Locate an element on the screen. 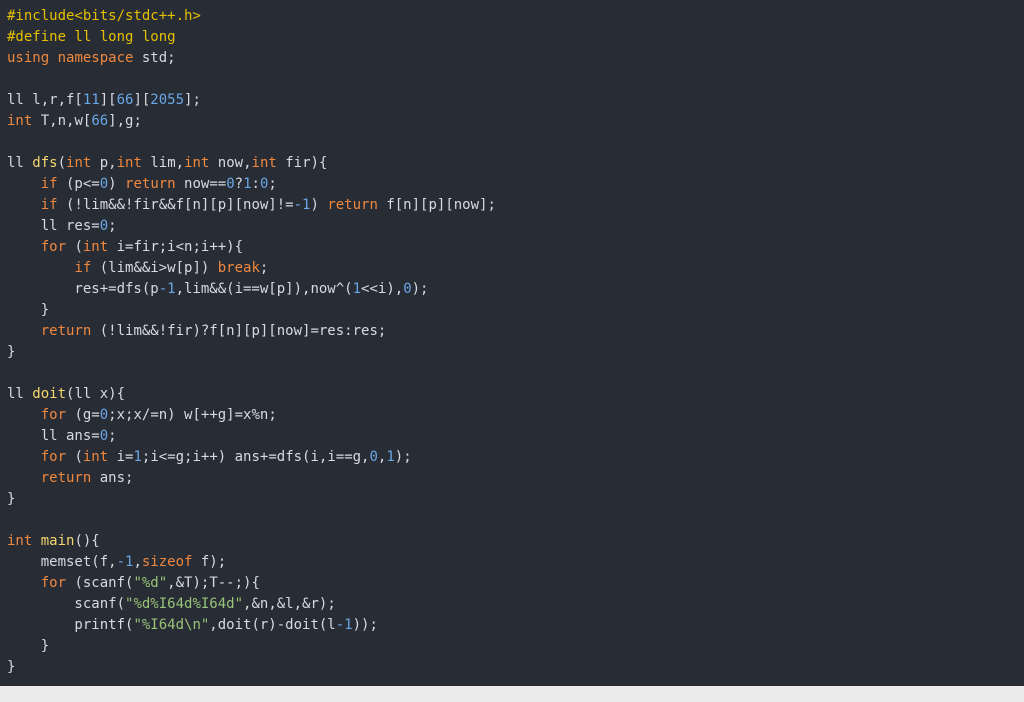 The image size is (1024, 702). code-token-preprocessor: #include<bits/stdc++.h> is located at coordinates (104, 16).